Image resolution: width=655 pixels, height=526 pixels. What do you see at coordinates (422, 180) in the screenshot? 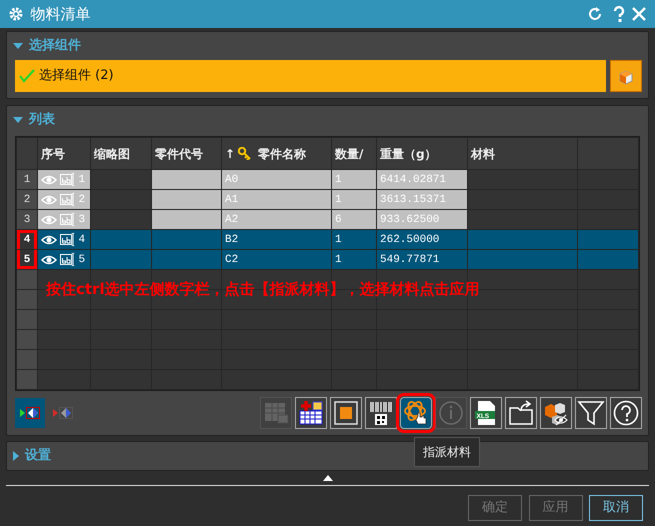
I see `table-cell: 6414.02871` at bounding box center [422, 180].